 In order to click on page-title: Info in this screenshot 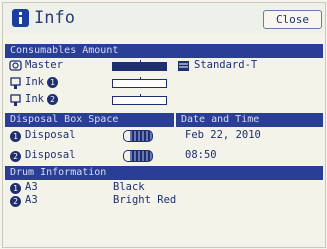, I will do `click(54, 18)`.